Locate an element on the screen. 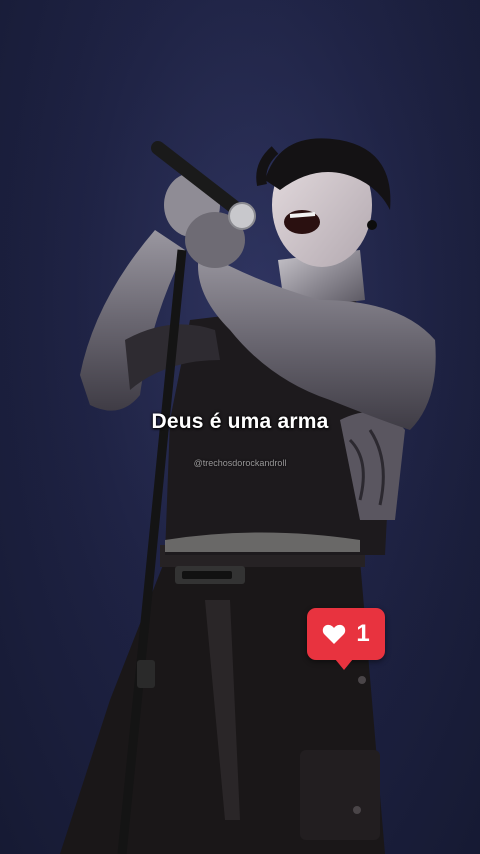 This screenshot has height=854, width=480. like-count: 1 is located at coordinates (363, 633).